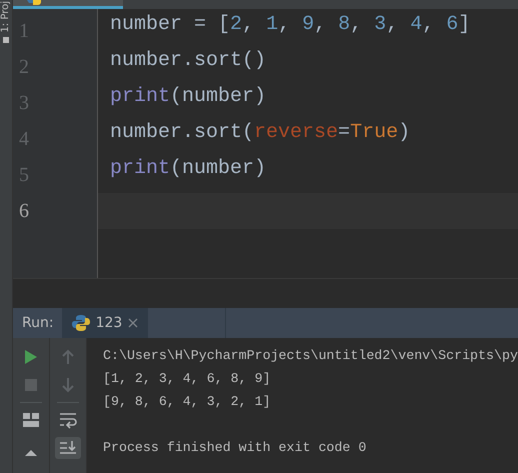  What do you see at coordinates (260, 132) in the screenshot?
I see `code-line: number.sort(reverse=True)` at bounding box center [260, 132].